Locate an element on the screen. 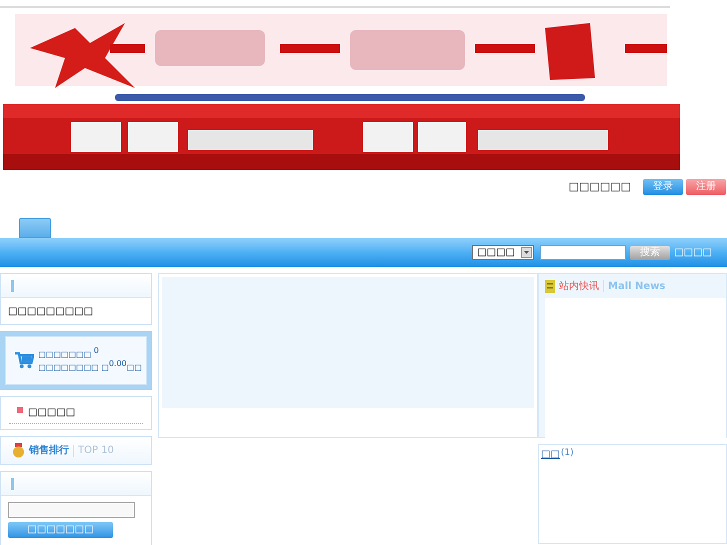 This screenshot has width=727, height=545. submit-button: □□□□□□□ is located at coordinates (60, 530).